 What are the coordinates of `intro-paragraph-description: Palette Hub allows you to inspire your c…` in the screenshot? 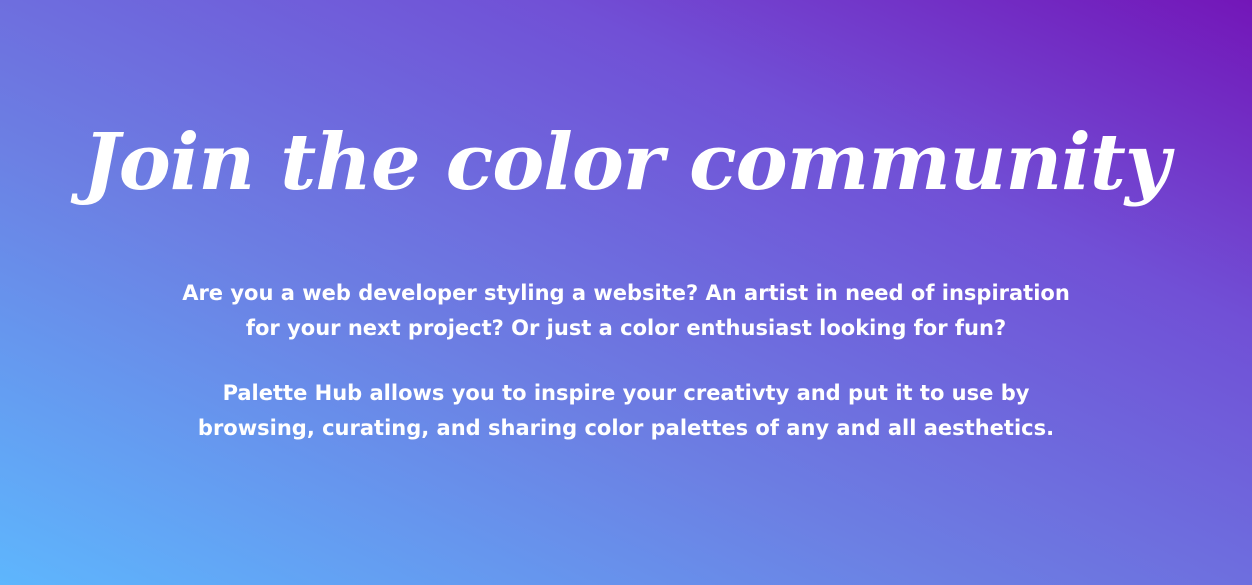 It's located at (626, 410).